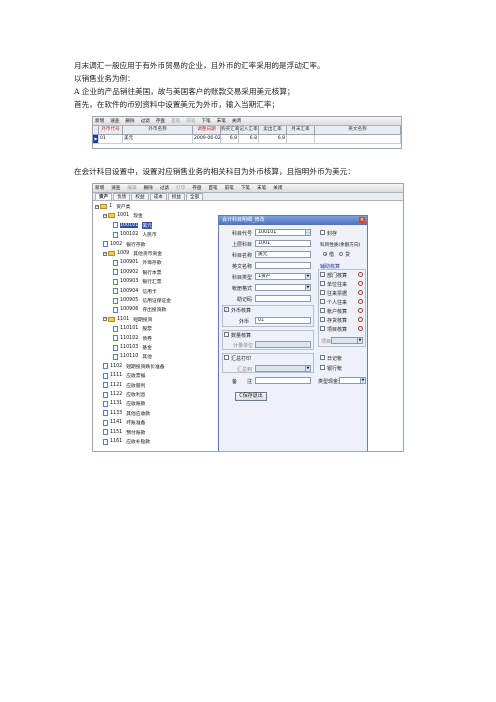 Image resolution: width=496 pixels, height=702 pixels. Describe the element at coordinates (134, 366) in the screenshot. I see `tree-item: 1102 短期投资跌价准备` at that location.